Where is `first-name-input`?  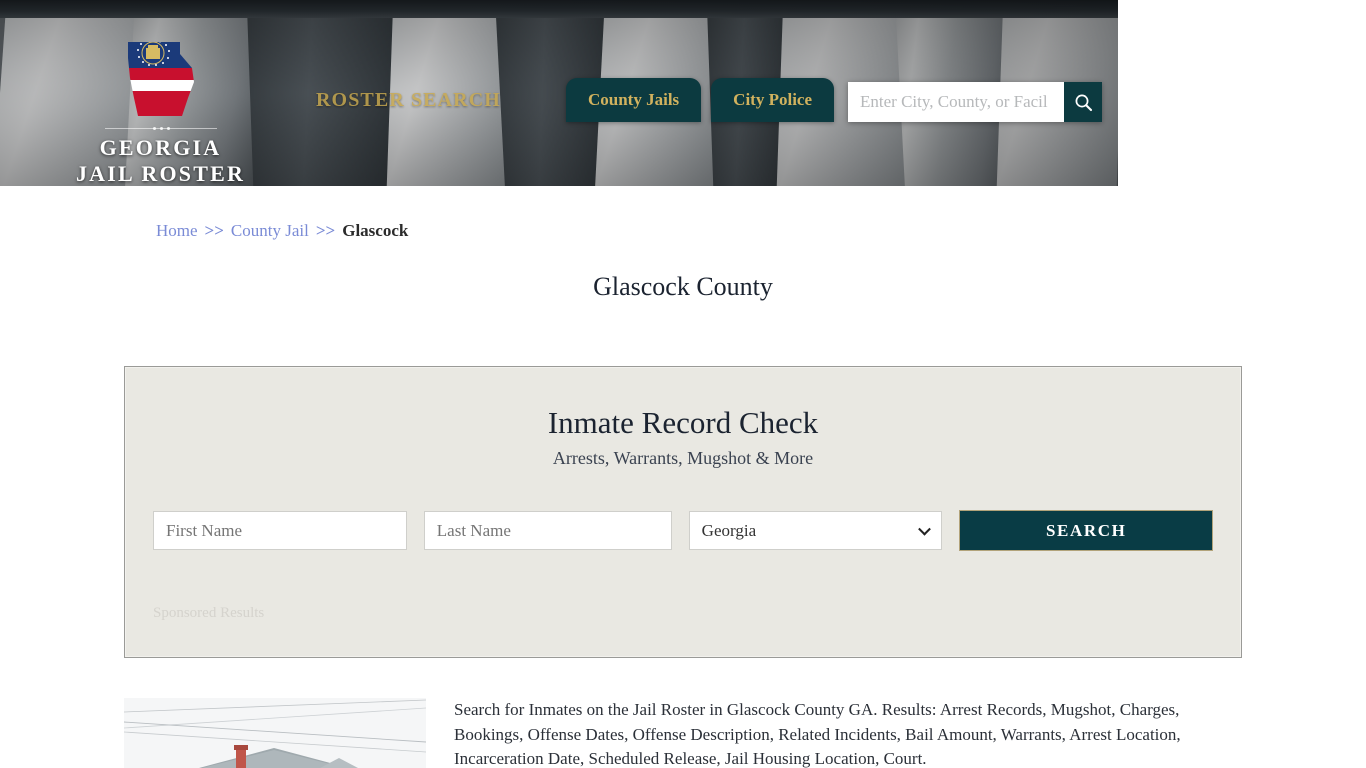 first-name-input is located at coordinates (280, 530).